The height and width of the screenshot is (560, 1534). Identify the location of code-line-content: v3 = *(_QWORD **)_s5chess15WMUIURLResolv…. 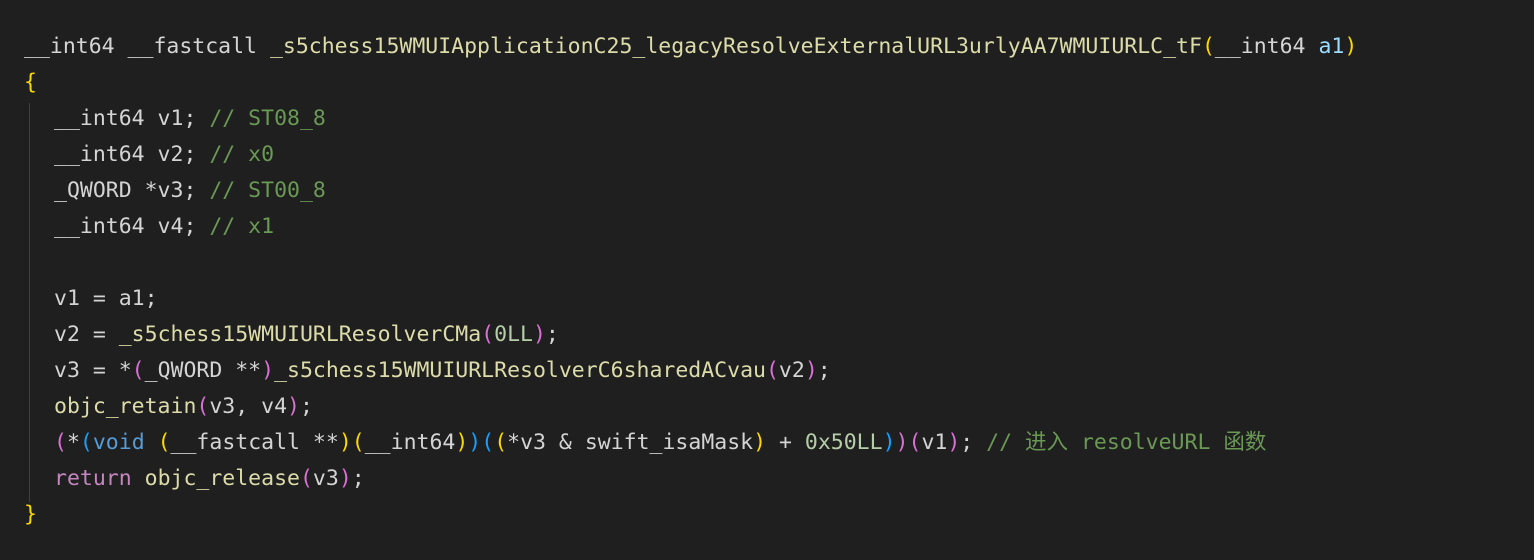
(415, 370).